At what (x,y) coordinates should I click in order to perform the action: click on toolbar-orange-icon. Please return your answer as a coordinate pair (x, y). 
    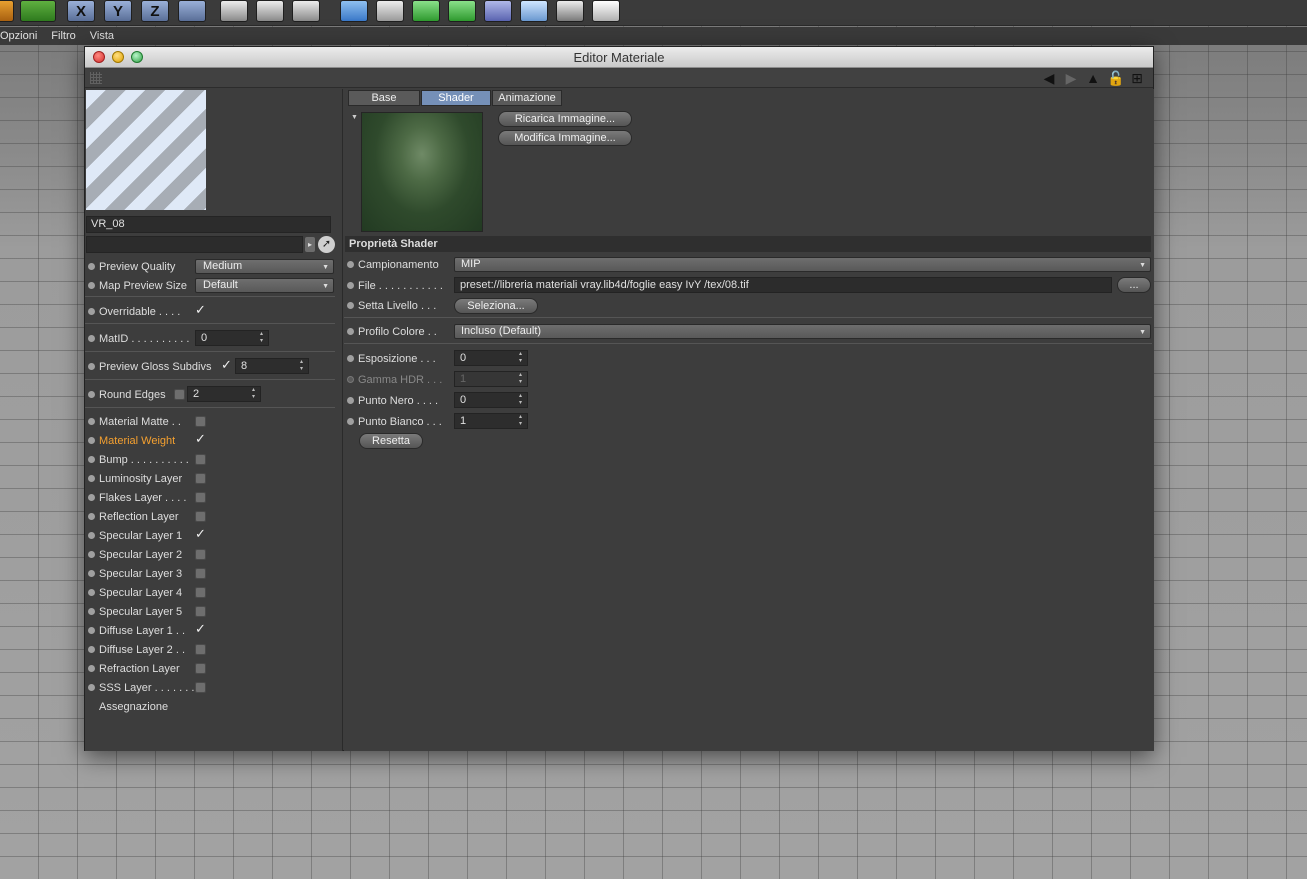
    Looking at the image, I should click on (7, 11).